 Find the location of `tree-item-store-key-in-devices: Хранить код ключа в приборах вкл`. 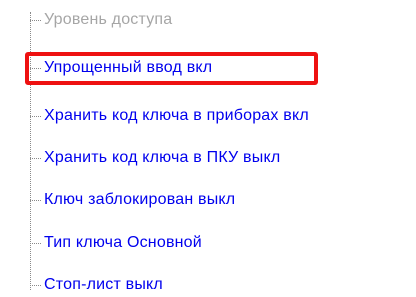

tree-item-store-key-in-devices: Хранить код ключа в приборах вкл is located at coordinates (169, 116).